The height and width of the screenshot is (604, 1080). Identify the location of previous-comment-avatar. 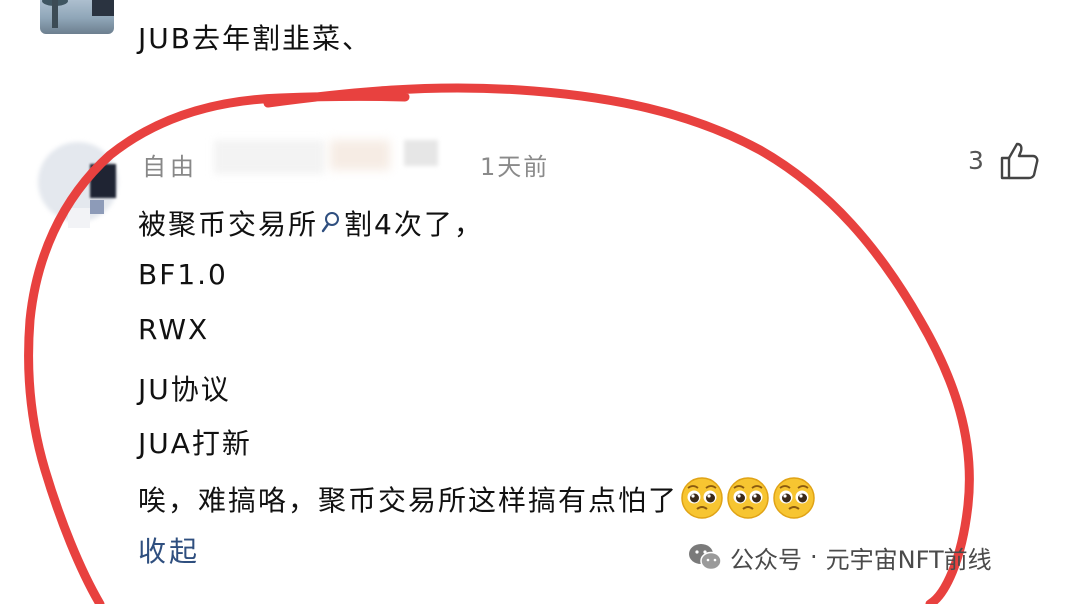
(77, 17).